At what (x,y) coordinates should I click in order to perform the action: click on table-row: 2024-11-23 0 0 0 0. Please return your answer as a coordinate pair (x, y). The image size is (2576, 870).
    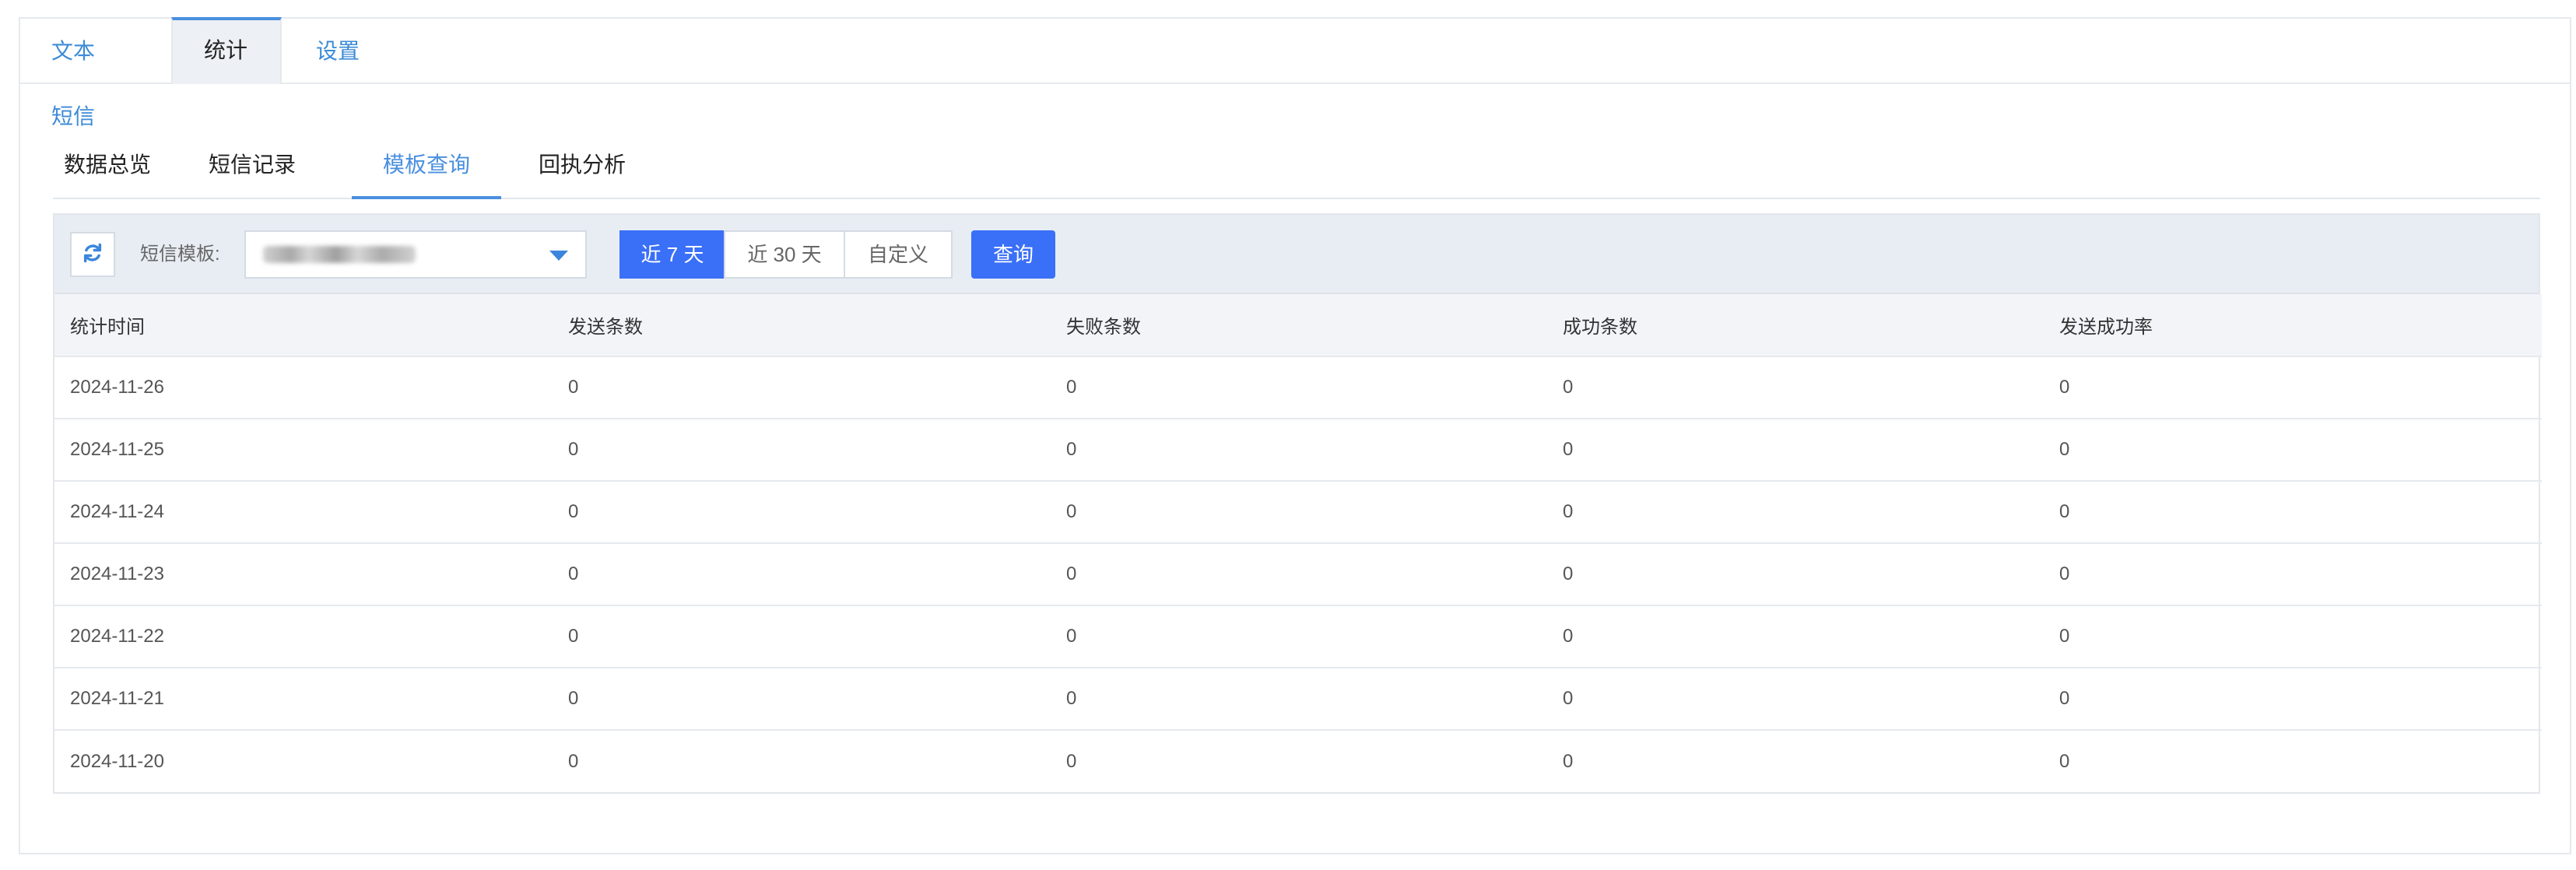
    Looking at the image, I should click on (1298, 574).